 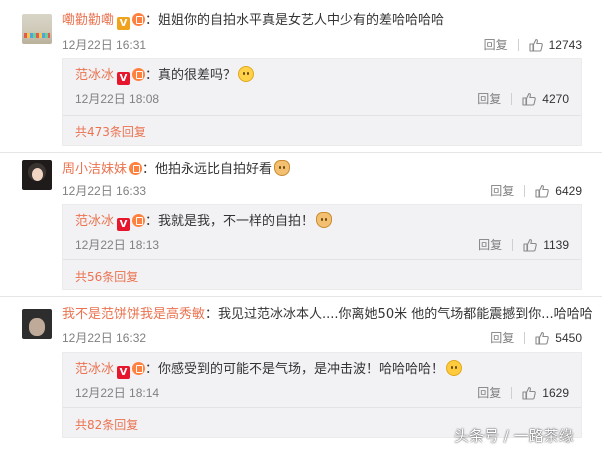 I want to click on avatar-pattern, so click(x=37, y=35).